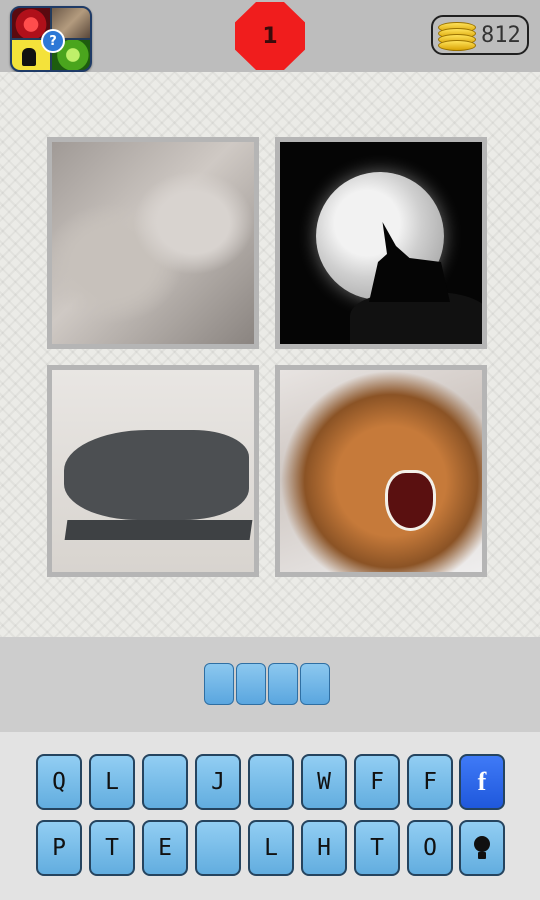  Describe the element at coordinates (267, 684) in the screenshot. I see `answer-slots` at that location.